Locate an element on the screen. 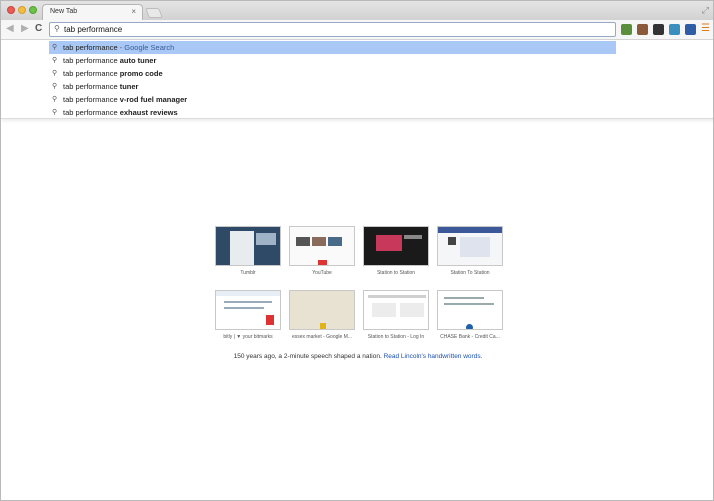 The height and width of the screenshot is (501, 714). suggestion-text: tab performance exhaust reviews is located at coordinates (120, 112).